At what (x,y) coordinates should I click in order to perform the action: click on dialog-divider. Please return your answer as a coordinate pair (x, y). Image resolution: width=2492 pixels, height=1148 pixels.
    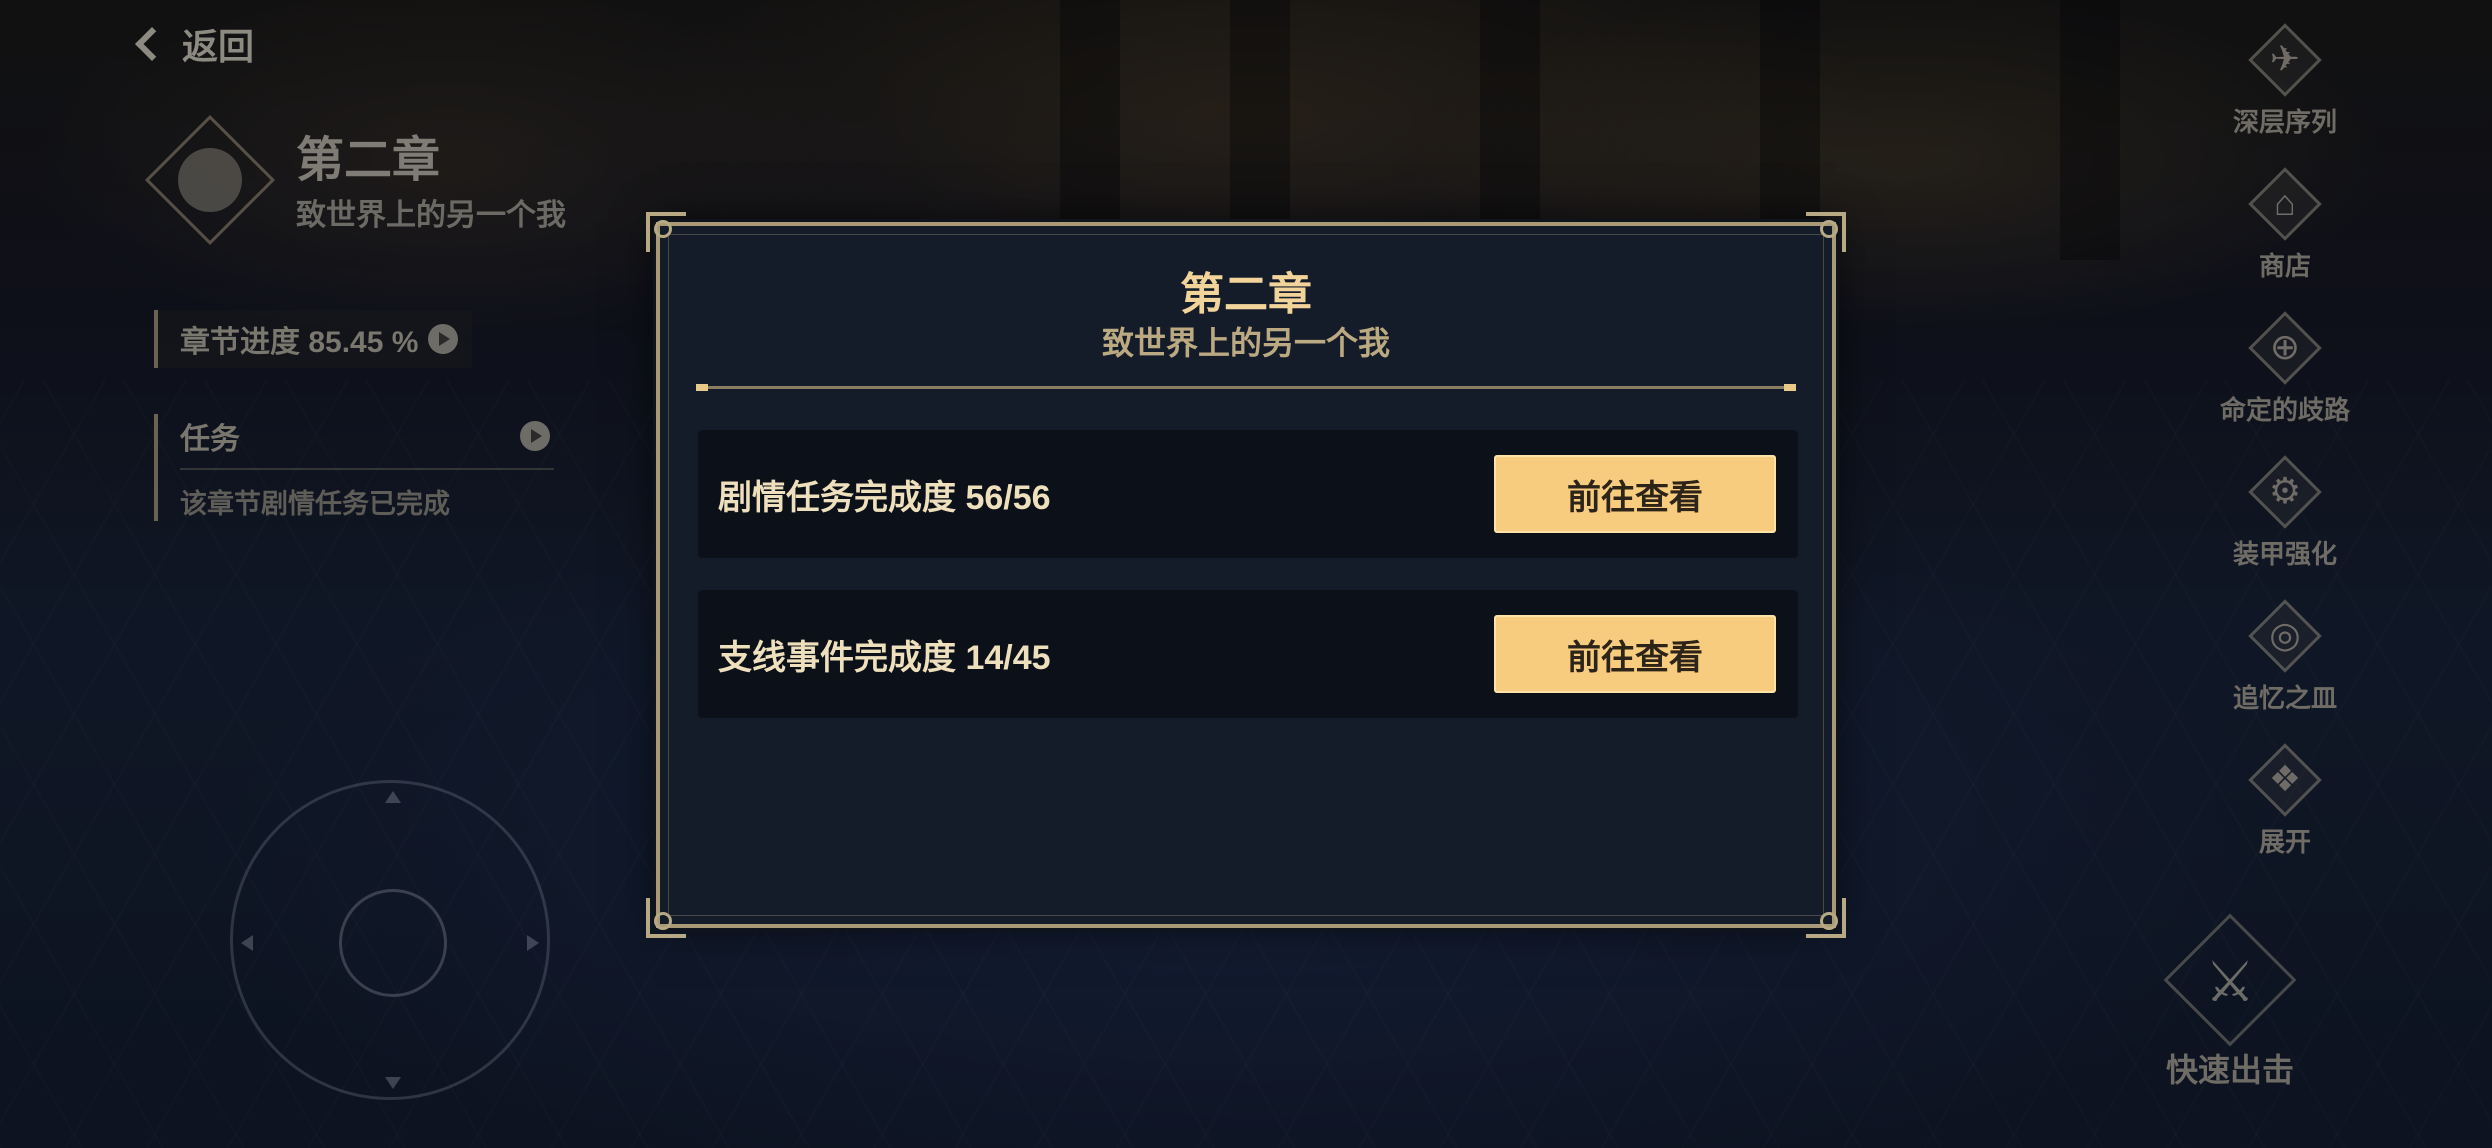
    Looking at the image, I should click on (1246, 387).